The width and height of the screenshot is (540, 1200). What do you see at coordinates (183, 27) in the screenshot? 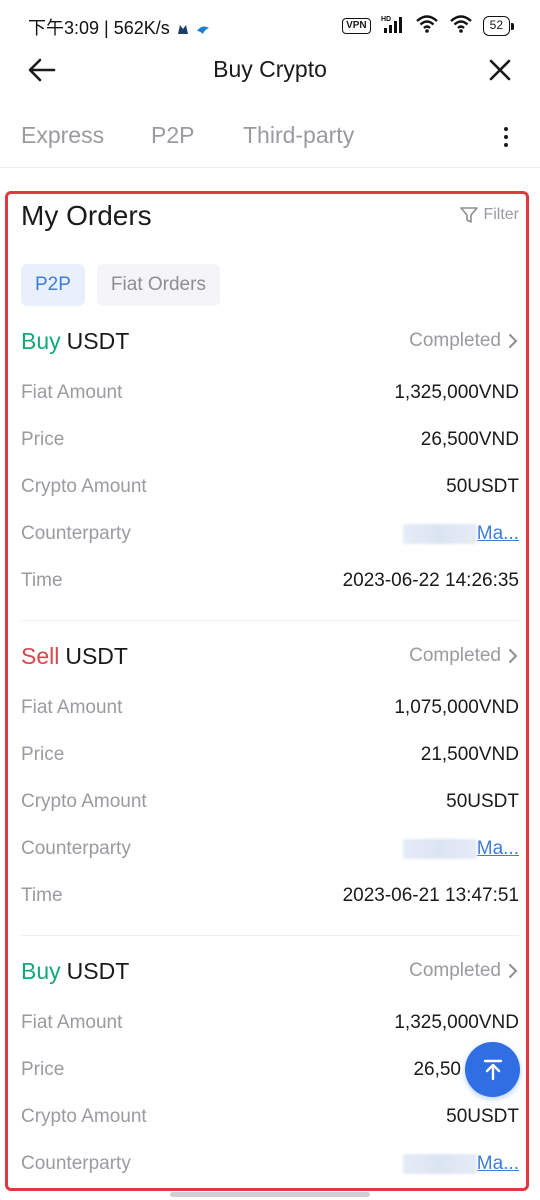
I see `app-notification-icon` at bounding box center [183, 27].